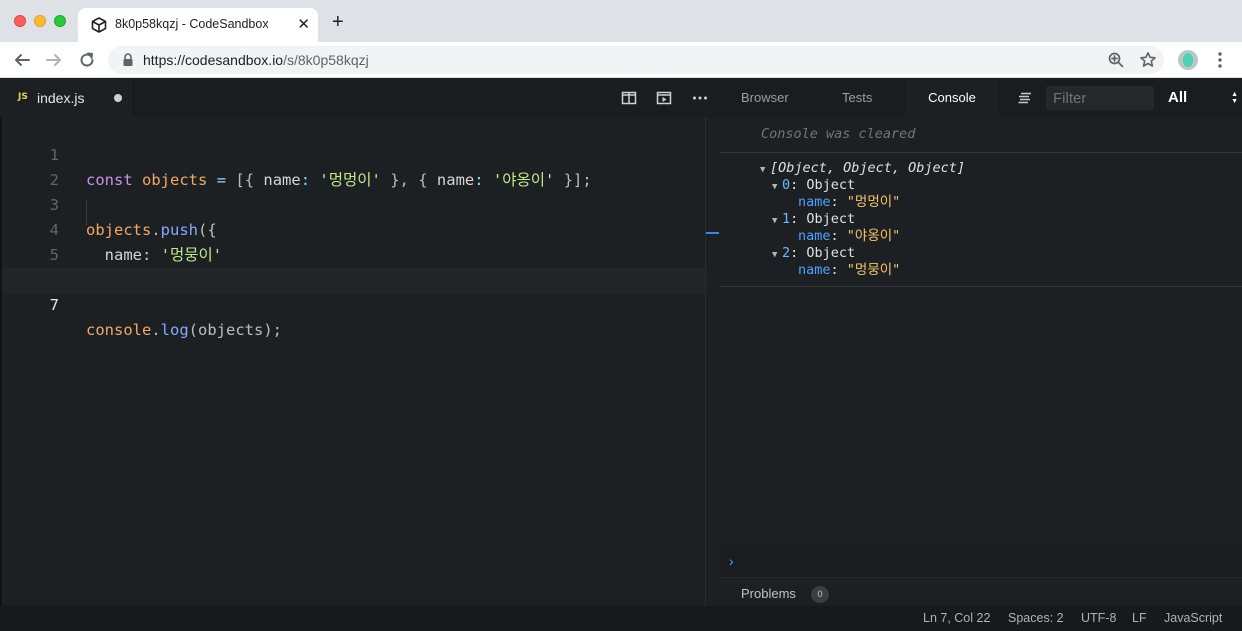  Describe the element at coordinates (1188, 60) in the screenshot. I see `profile-avatar` at that location.